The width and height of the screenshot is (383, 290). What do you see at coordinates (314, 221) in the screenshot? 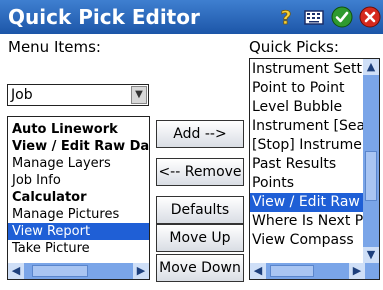
I see `list-item: Where Is Next Point` at bounding box center [314, 221].